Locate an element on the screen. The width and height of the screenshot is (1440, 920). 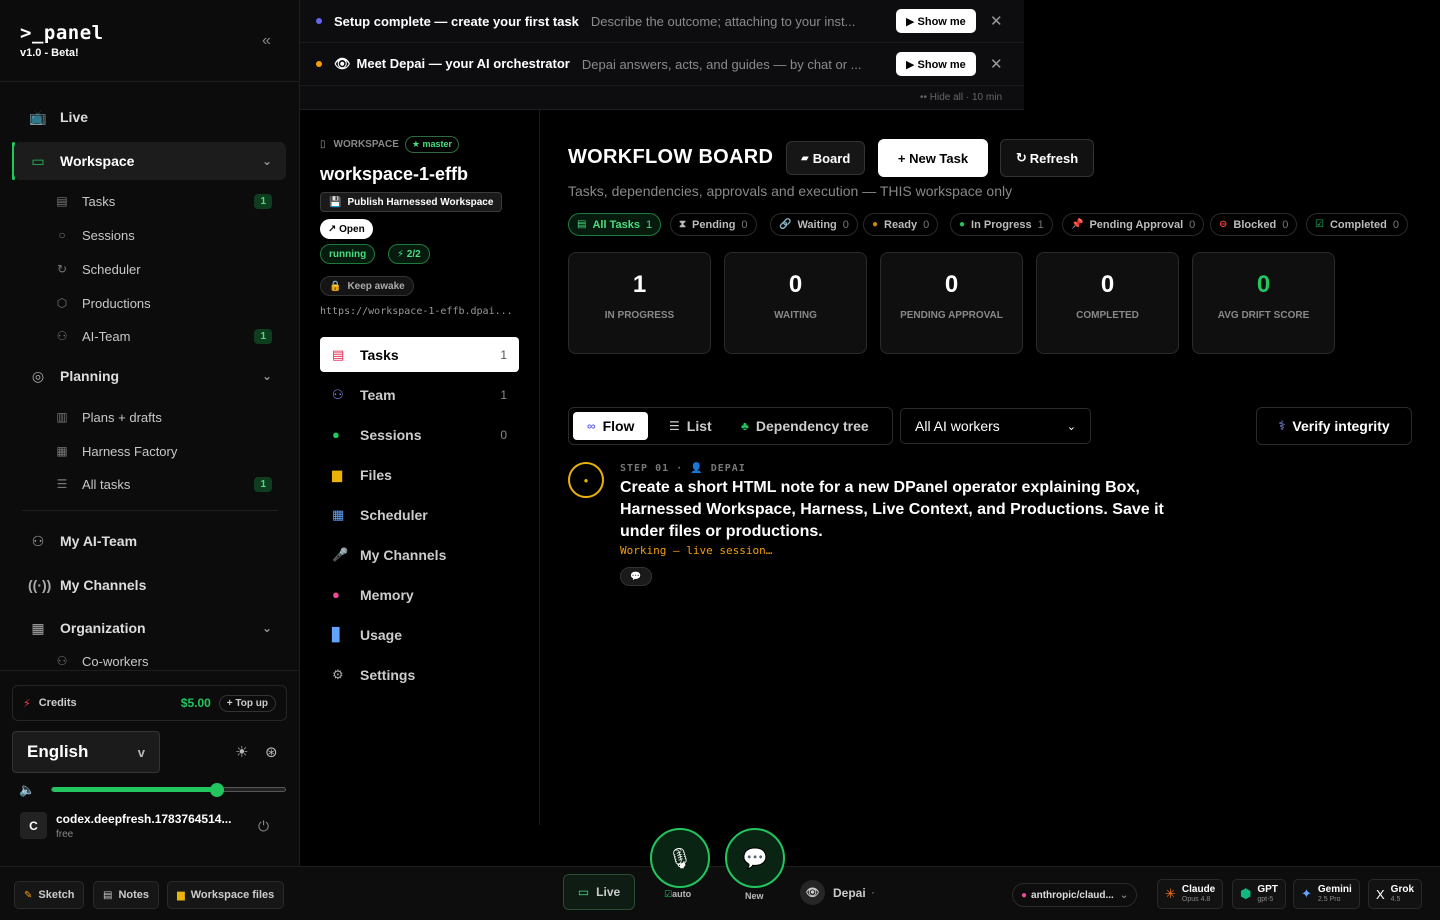
provider-sub: 2.5 Pro is located at coordinates (1329, 899).